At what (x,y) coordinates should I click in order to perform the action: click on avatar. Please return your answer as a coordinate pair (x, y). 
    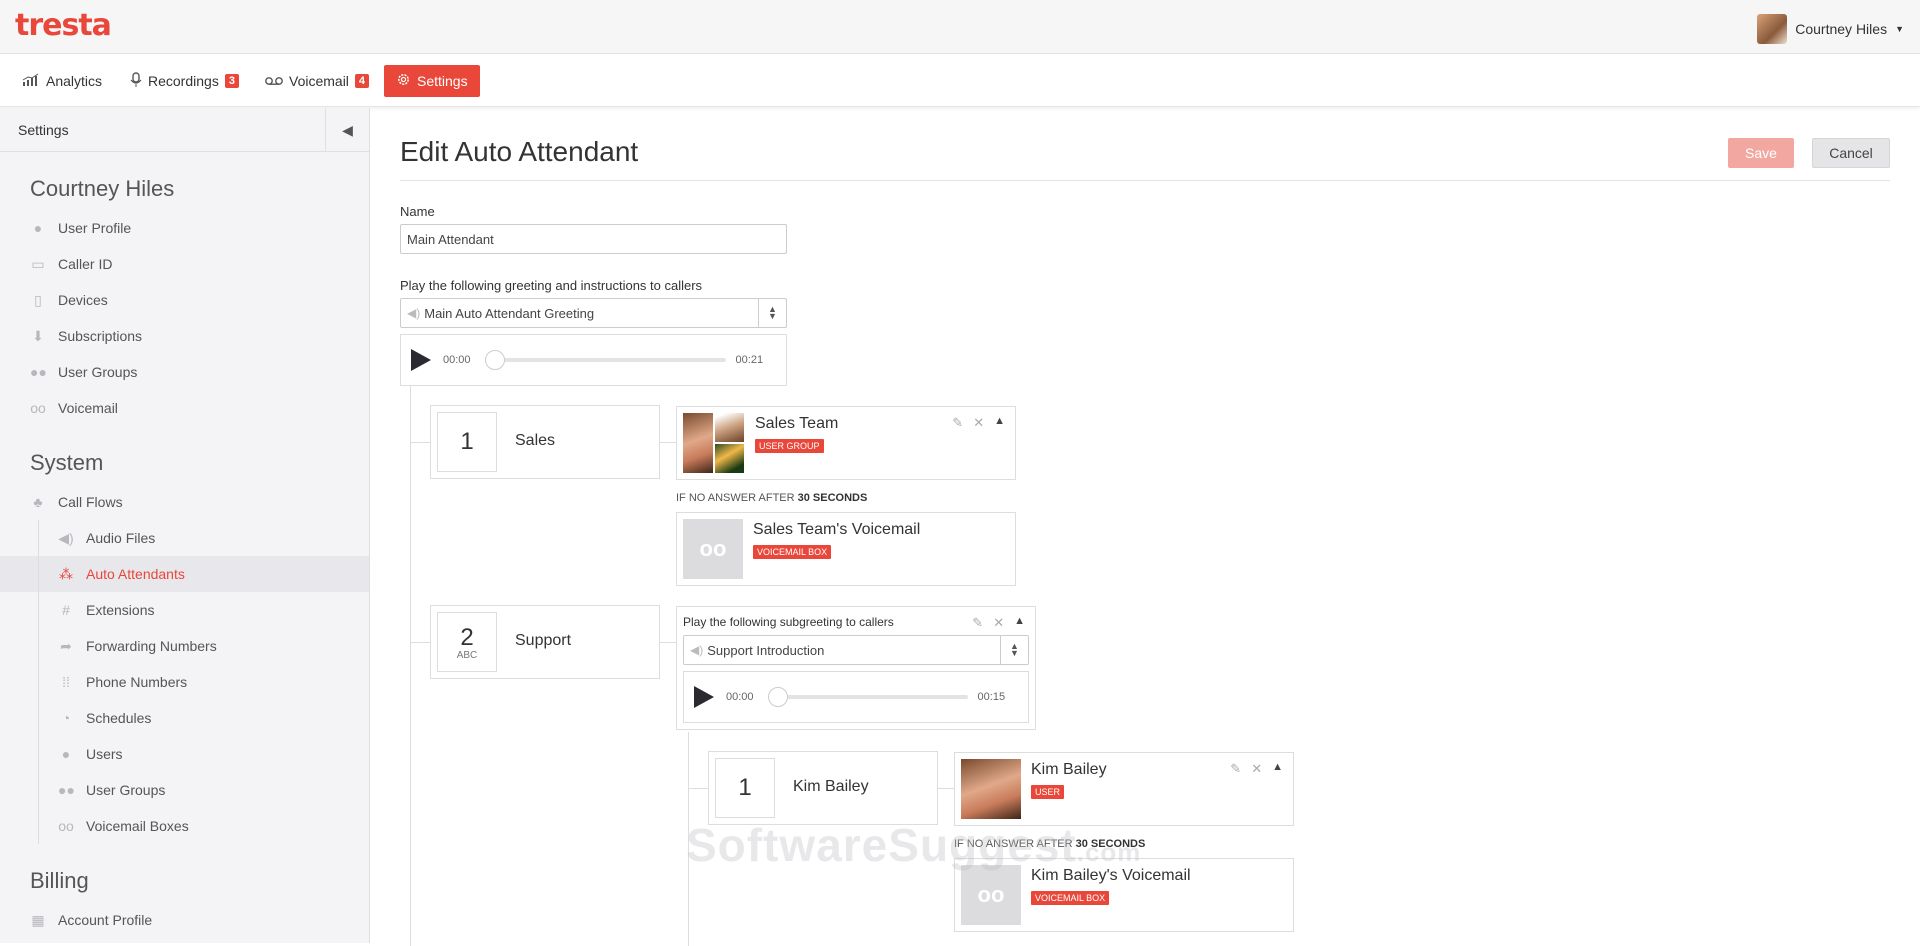
    Looking at the image, I should click on (1772, 29).